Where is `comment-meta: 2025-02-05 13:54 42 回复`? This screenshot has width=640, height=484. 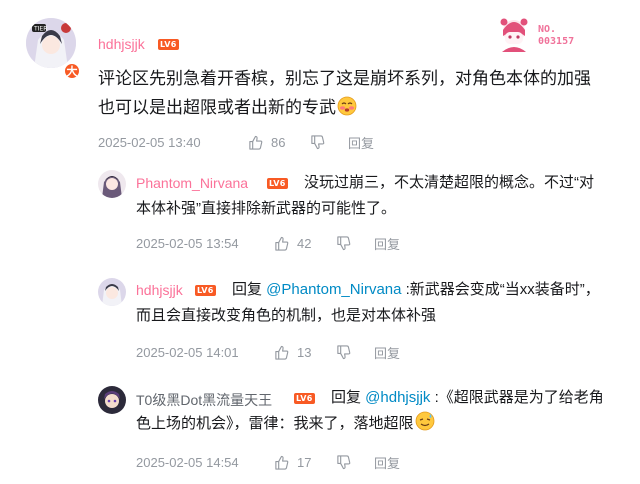
comment-meta: 2025-02-05 13:54 42 回复 is located at coordinates (268, 243).